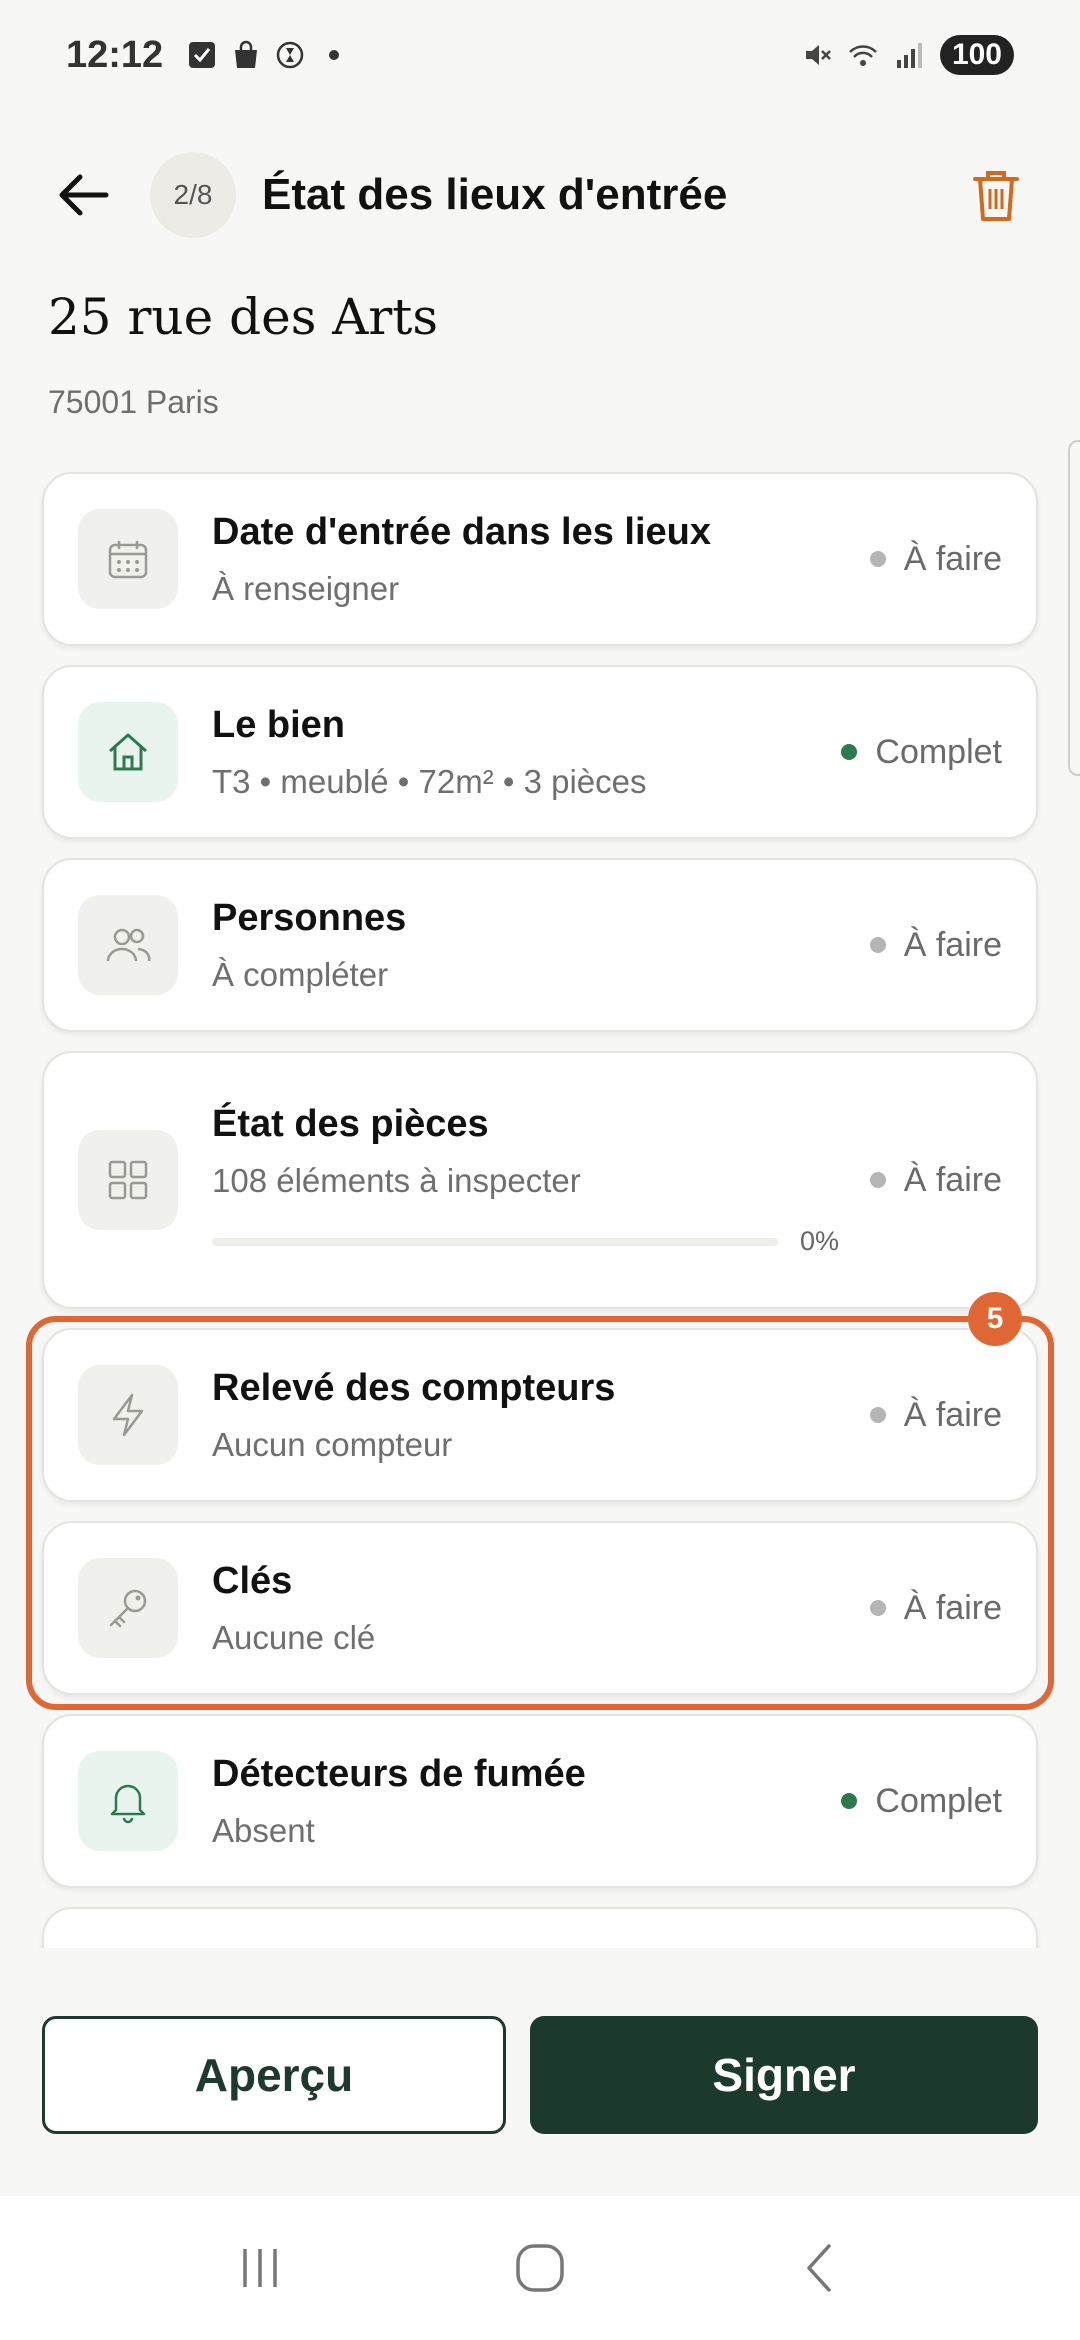 The height and width of the screenshot is (2340, 1080). I want to click on address-city: 75001 Paris, so click(133, 402).